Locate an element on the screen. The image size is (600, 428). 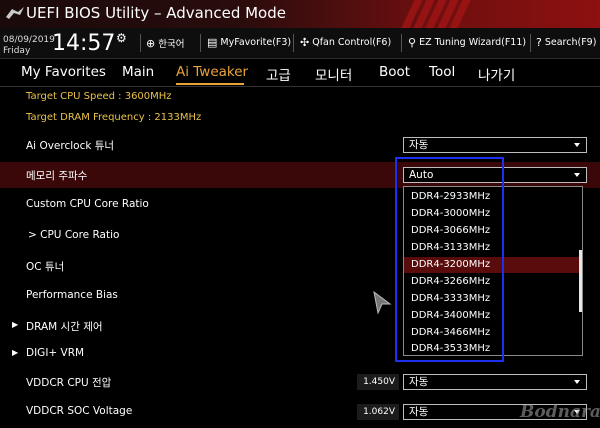
setting-row-memory-frequency: 메모리 주파수 Auto is located at coordinates (300, 175).